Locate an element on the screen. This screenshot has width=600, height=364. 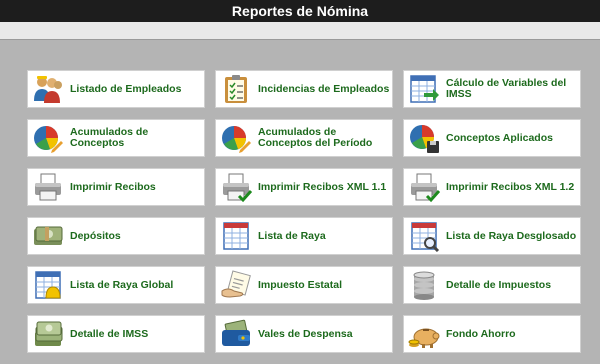
report-label: Detalle de Impuestos is located at coordinates (499, 284).